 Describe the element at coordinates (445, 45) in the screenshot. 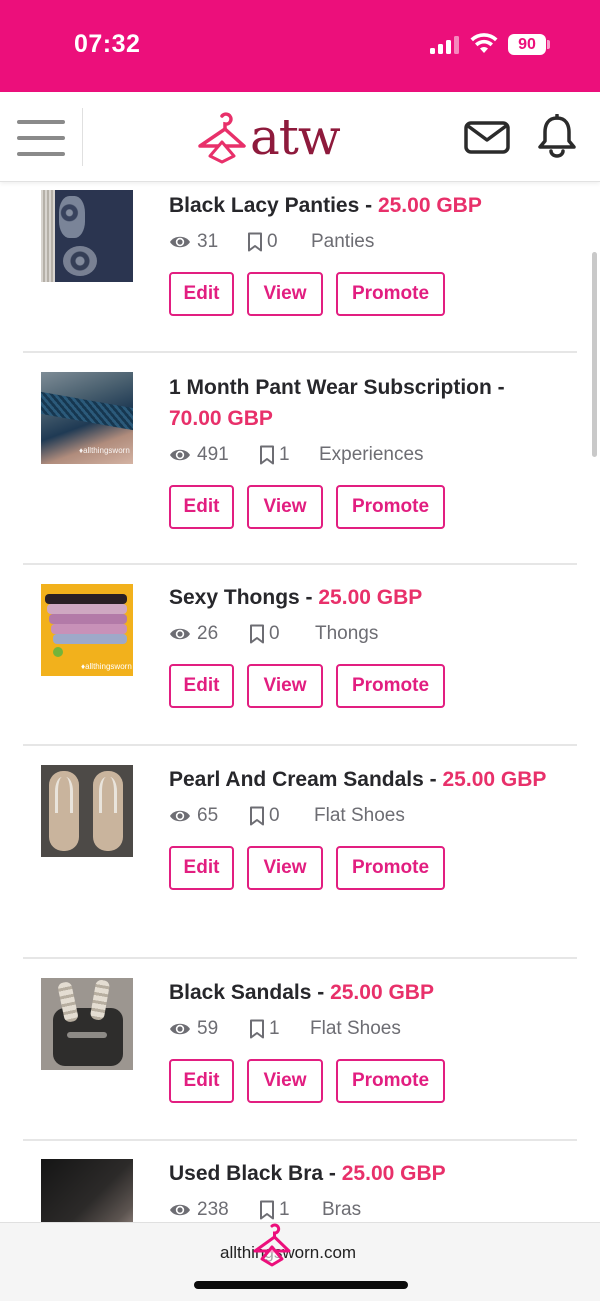

I see `signal-icon` at that location.